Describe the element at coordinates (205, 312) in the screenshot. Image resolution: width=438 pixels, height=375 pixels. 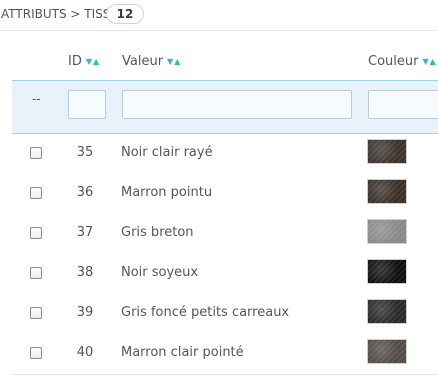
I see `row-value: Gris foncé petits carreaux` at that location.